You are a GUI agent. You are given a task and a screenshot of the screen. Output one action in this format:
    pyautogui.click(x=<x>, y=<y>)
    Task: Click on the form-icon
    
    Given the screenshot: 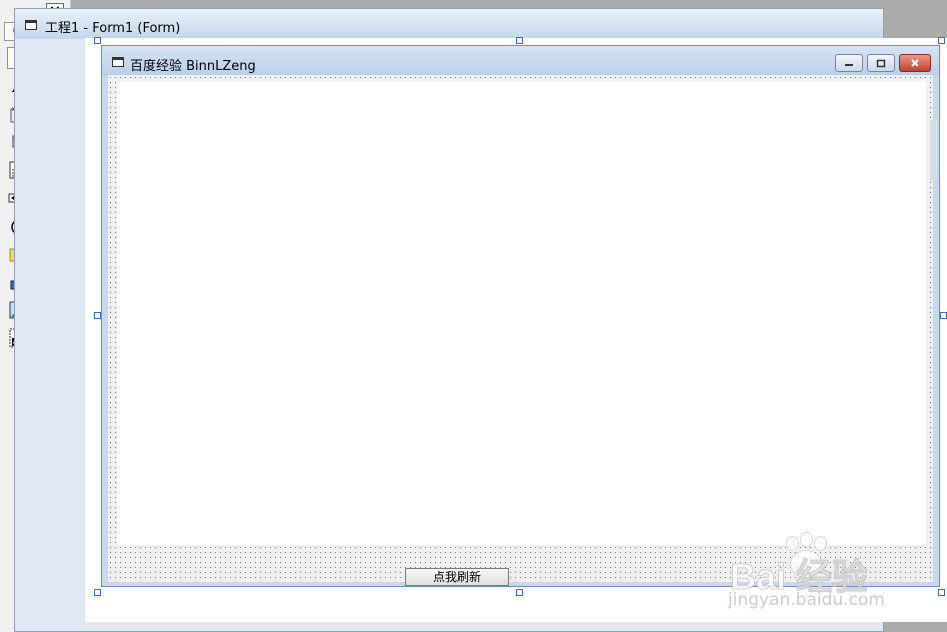 What is the action you would take?
    pyautogui.click(x=31, y=25)
    